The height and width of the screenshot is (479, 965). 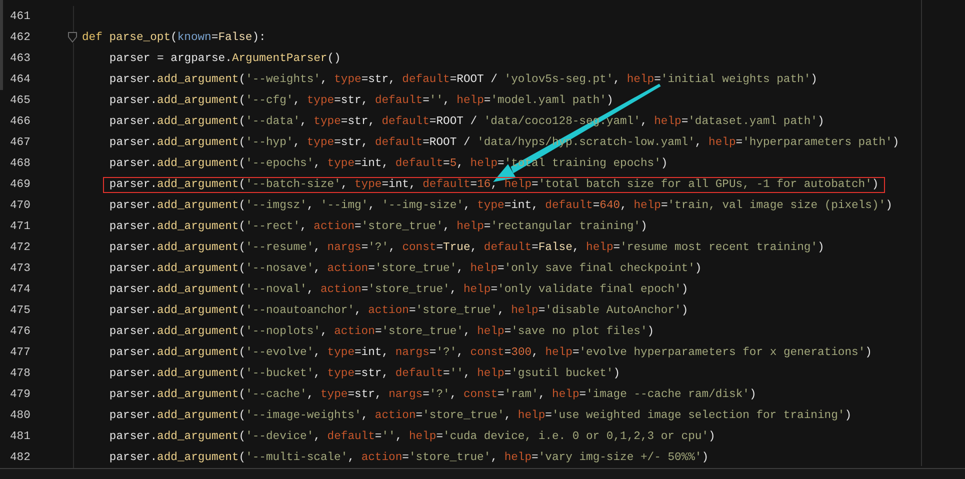 I want to click on code-line: parser.add_argument('--bucket', type=str, default='', help='gsutil bucket'), so click(x=365, y=374).